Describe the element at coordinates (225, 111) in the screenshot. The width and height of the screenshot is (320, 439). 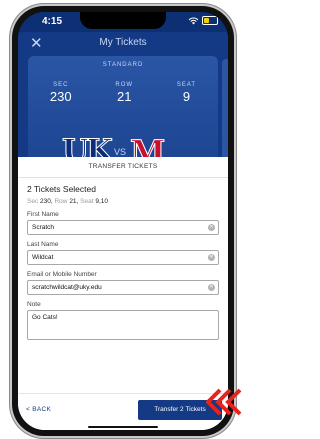
I see `next-ticket-peek` at that location.